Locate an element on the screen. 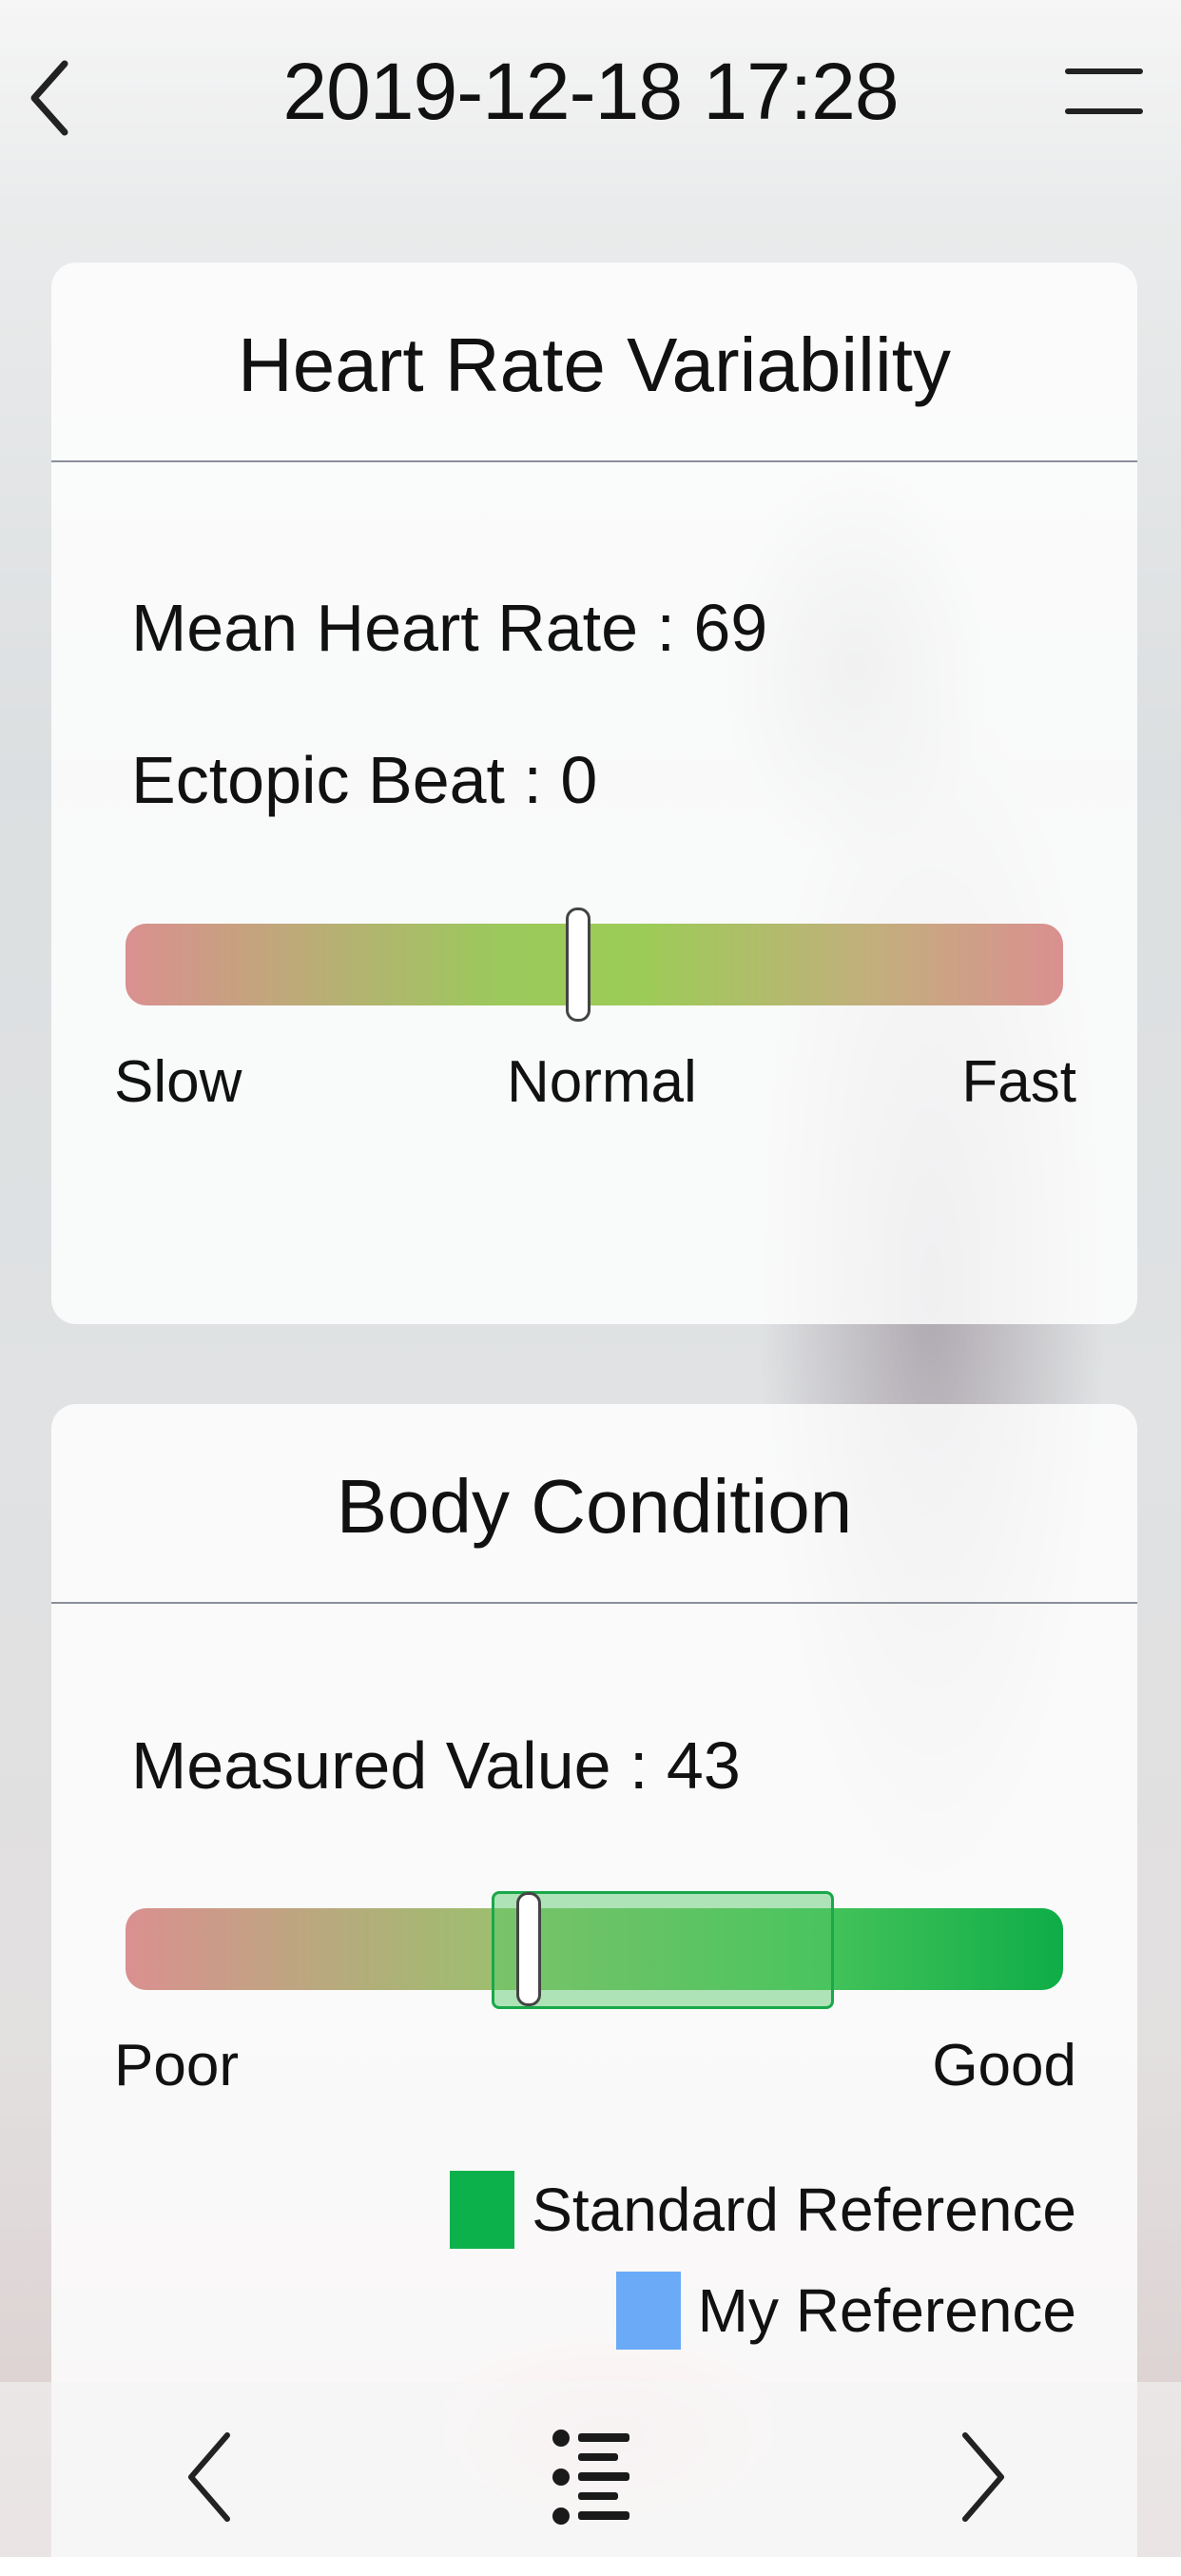  menu-icon is located at coordinates (1104, 71).